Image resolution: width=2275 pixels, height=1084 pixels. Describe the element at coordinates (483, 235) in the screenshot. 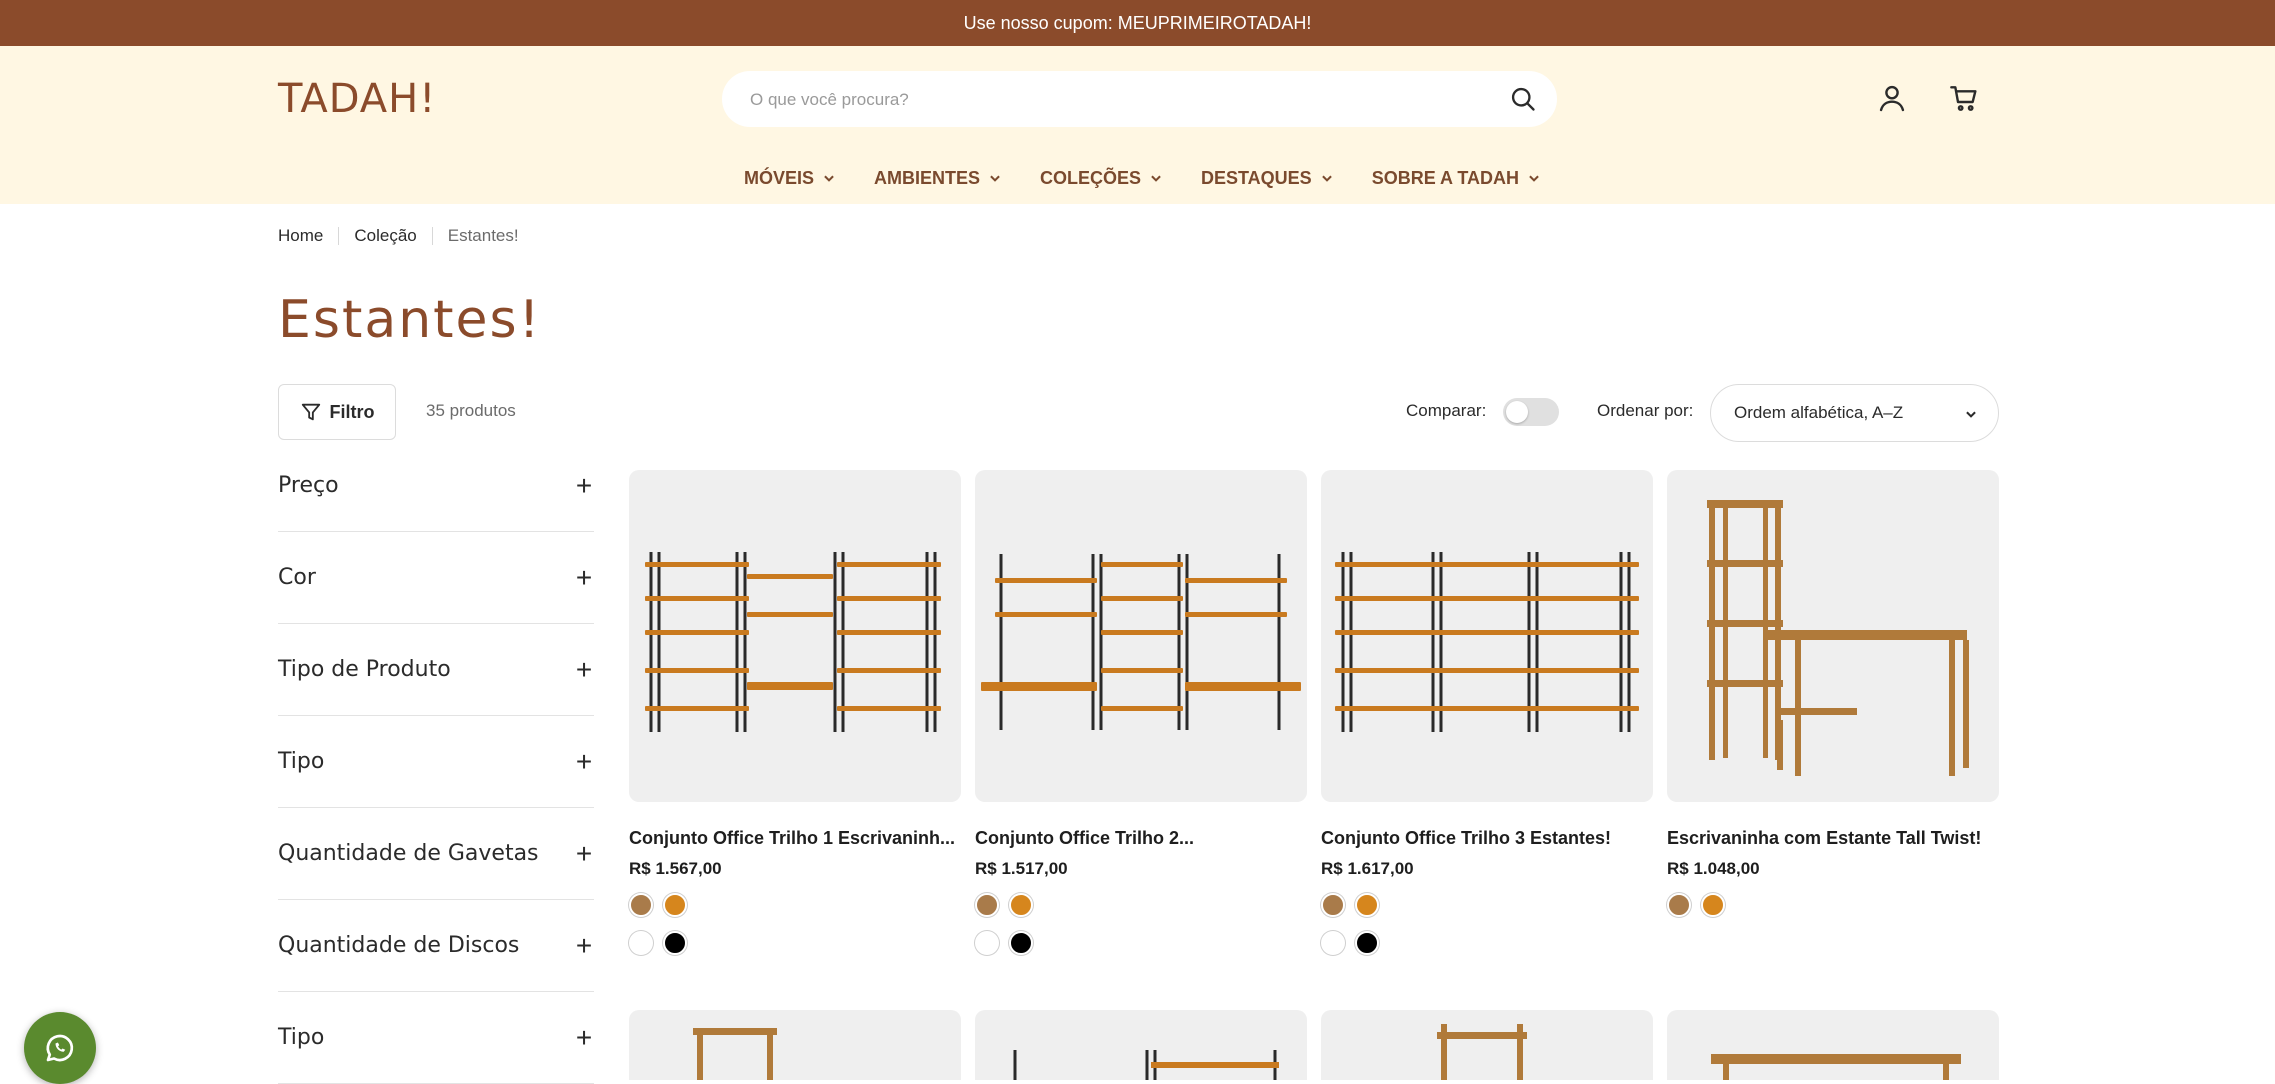

I see `breadcrumb-current: Estantes!` at that location.